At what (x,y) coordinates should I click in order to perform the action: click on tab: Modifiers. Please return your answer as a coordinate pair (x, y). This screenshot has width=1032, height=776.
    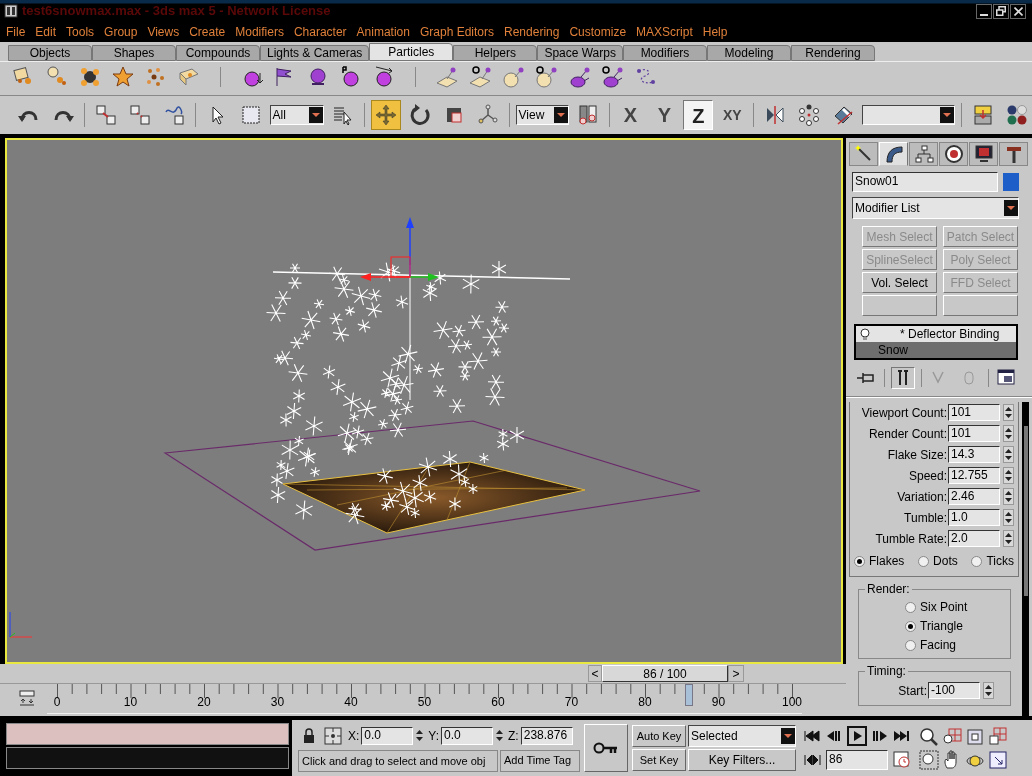
    Looking at the image, I should click on (664, 53).